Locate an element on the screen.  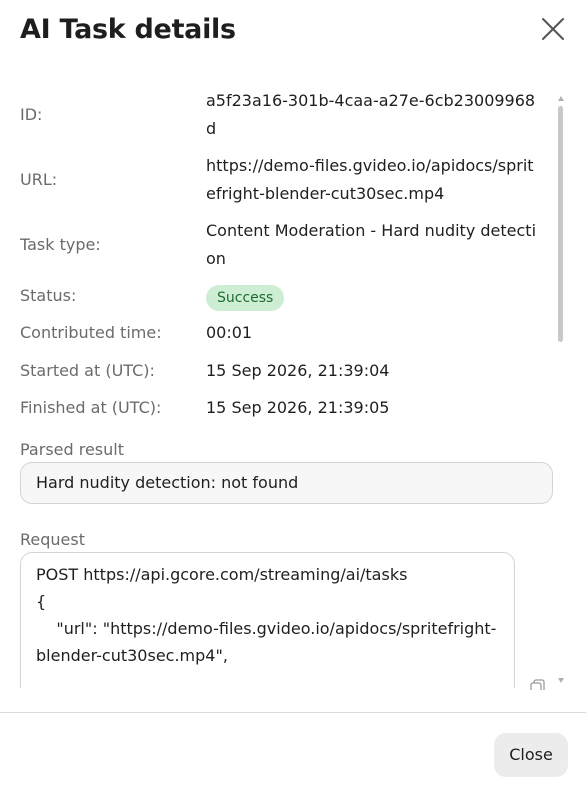
request-line: { is located at coordinates (41, 601).